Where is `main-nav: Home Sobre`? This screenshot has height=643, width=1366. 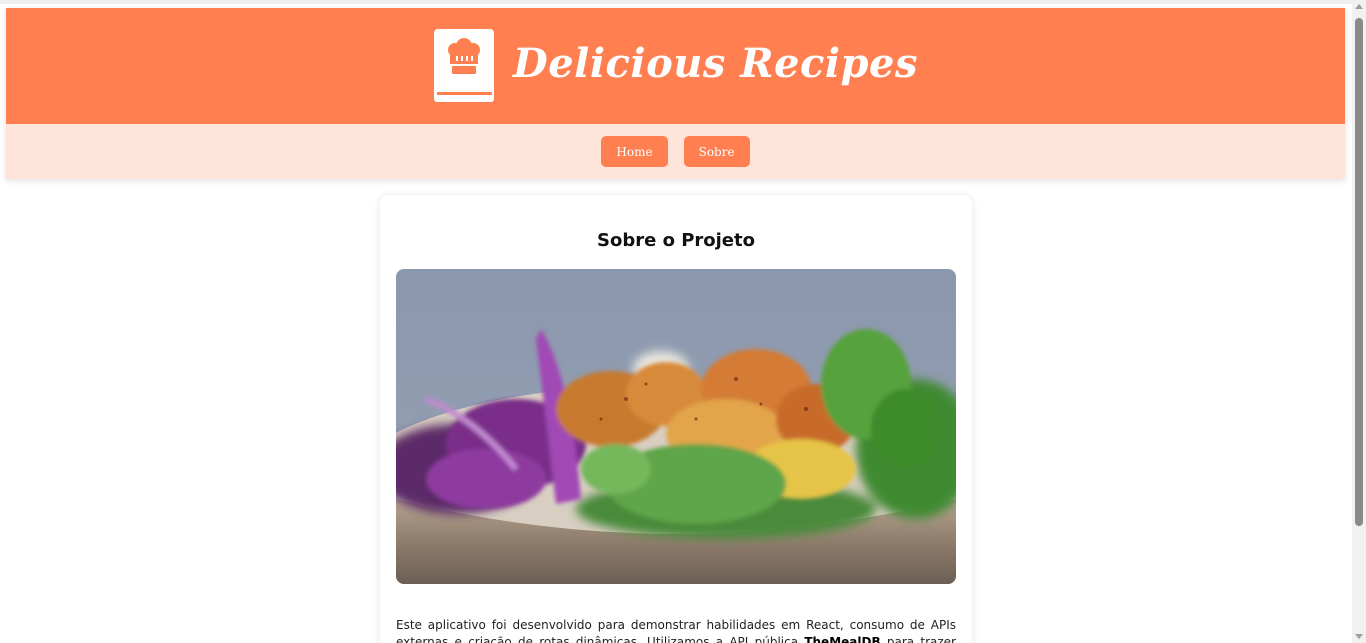 main-nav: Home Sobre is located at coordinates (675, 151).